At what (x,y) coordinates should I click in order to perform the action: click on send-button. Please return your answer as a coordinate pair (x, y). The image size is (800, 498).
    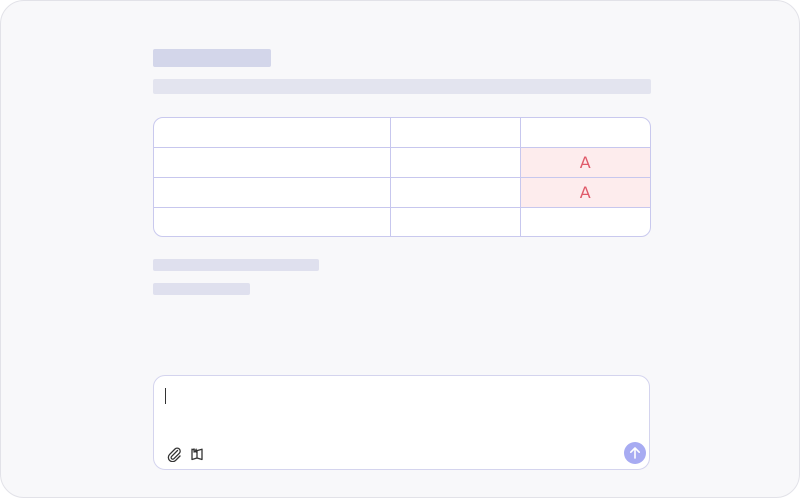
    Looking at the image, I should click on (635, 453).